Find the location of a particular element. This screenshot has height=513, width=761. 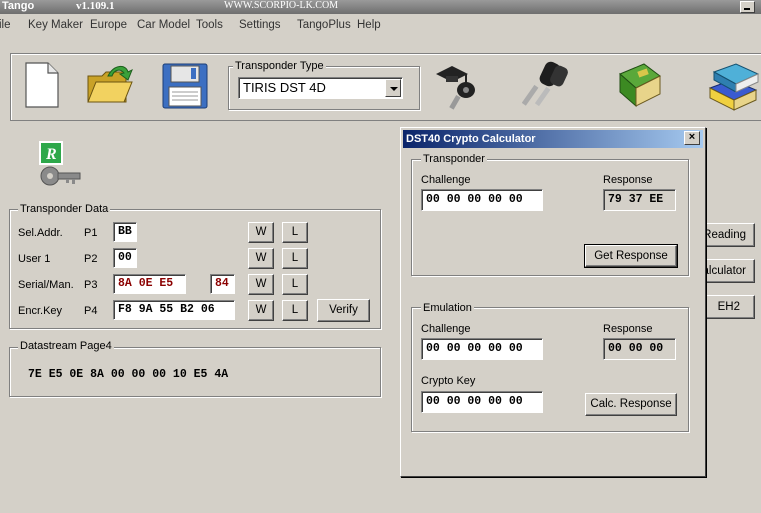

emulation-response-label: Response is located at coordinates (628, 329).